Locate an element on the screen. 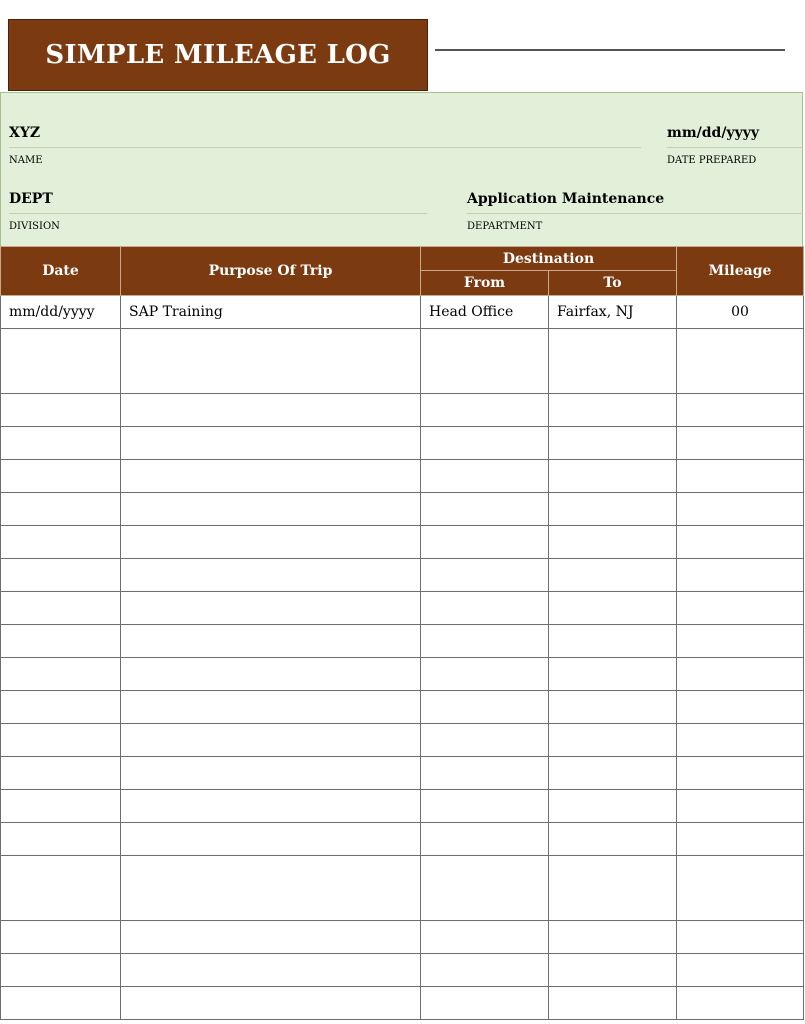 Image resolution: width=805 pixels, height=1024 pixels. department-field: Application Maintenance DEPARTMENT is located at coordinates (635, 214).